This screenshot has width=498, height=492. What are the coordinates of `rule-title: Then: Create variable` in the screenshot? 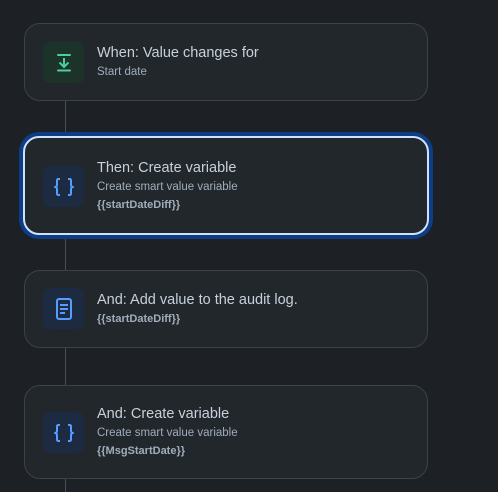 It's located at (167, 168).